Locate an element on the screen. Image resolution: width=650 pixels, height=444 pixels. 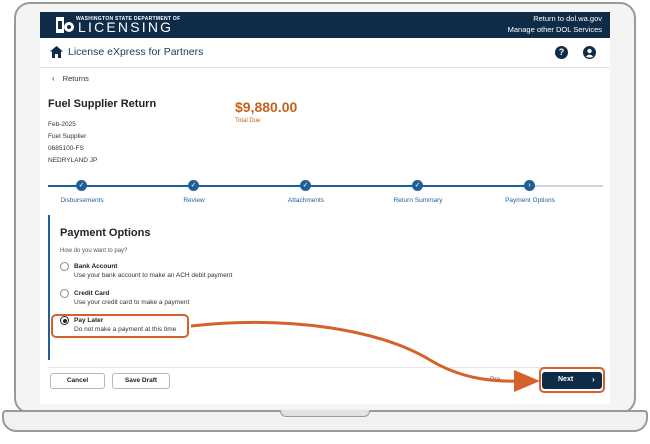
bank-account-radio is located at coordinates (64, 266).